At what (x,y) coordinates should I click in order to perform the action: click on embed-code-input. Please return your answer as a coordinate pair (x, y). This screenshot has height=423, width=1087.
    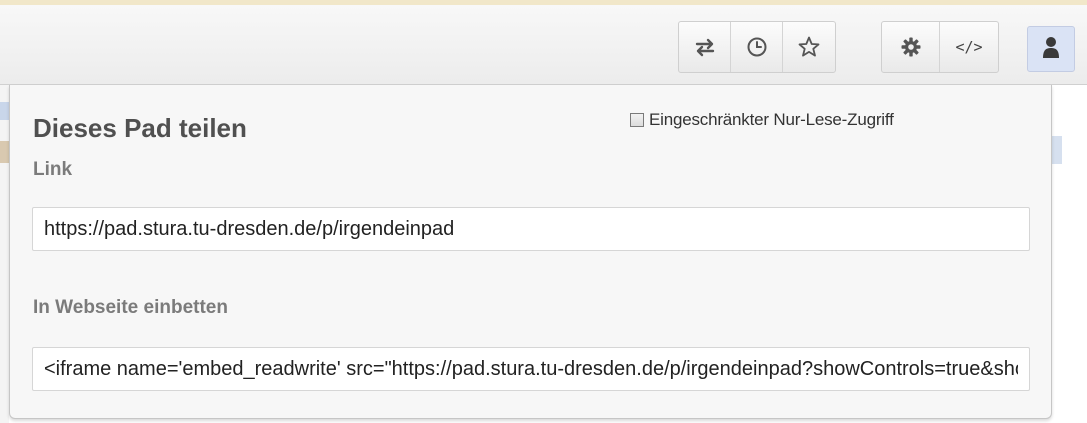
    Looking at the image, I should click on (531, 369).